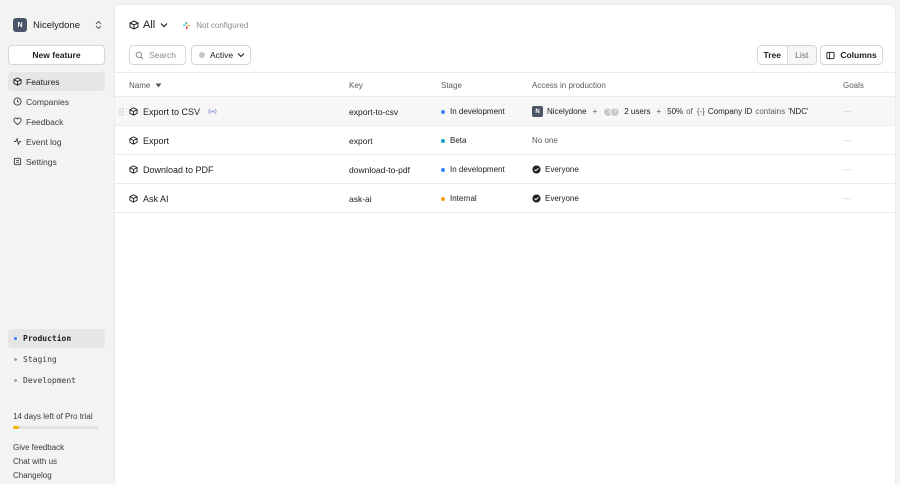  What do you see at coordinates (38, 464) in the screenshot?
I see `chat-with-us-link: Chat with us` at bounding box center [38, 464].